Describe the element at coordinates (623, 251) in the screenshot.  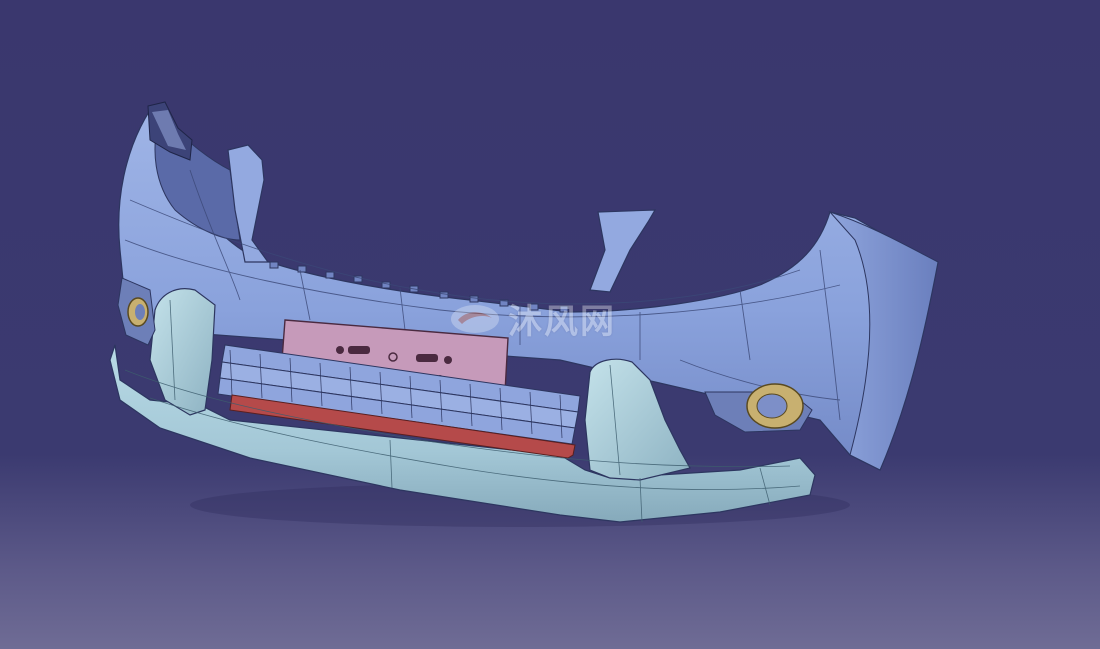
I see `center-right-upright` at that location.